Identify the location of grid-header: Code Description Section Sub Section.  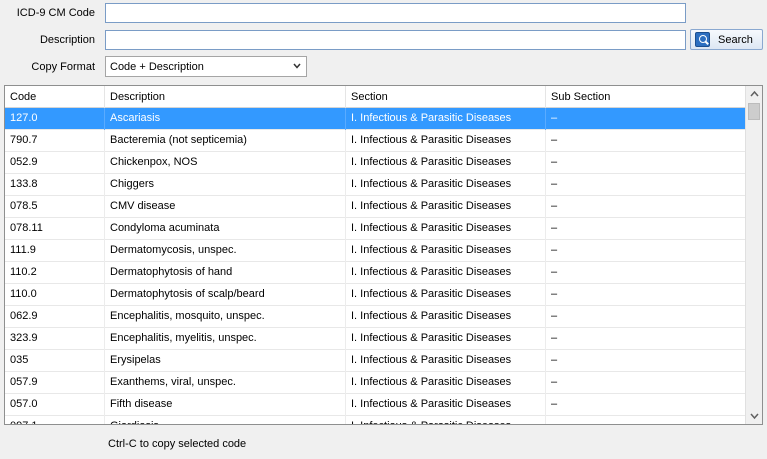
(375, 97).